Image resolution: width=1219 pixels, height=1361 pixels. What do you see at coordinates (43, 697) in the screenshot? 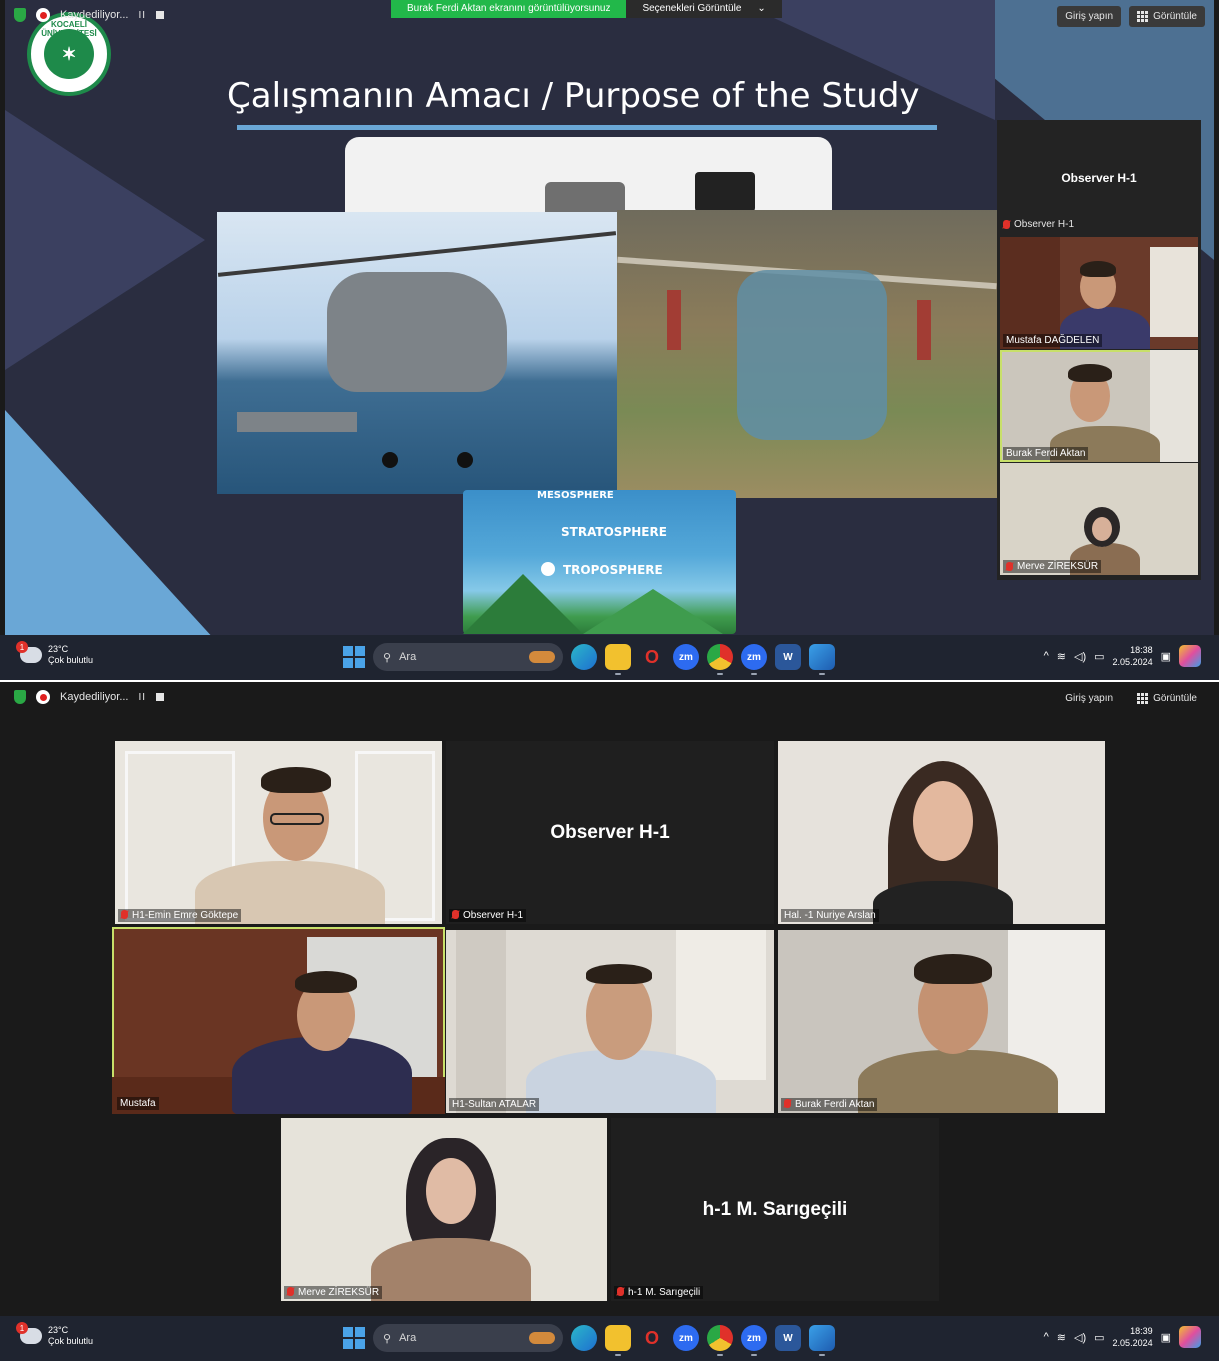
I see `record-icon` at bounding box center [43, 697].